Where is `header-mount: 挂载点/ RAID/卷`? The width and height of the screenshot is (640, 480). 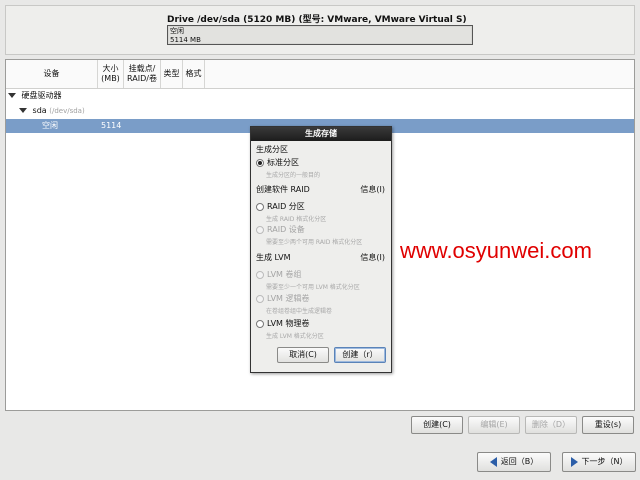 header-mount: 挂载点/ RAID/卷 is located at coordinates (142, 74).